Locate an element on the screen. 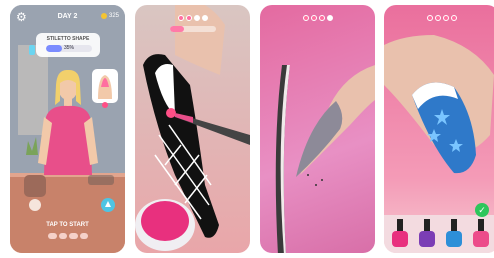  flask-icon is located at coordinates (32, 50).